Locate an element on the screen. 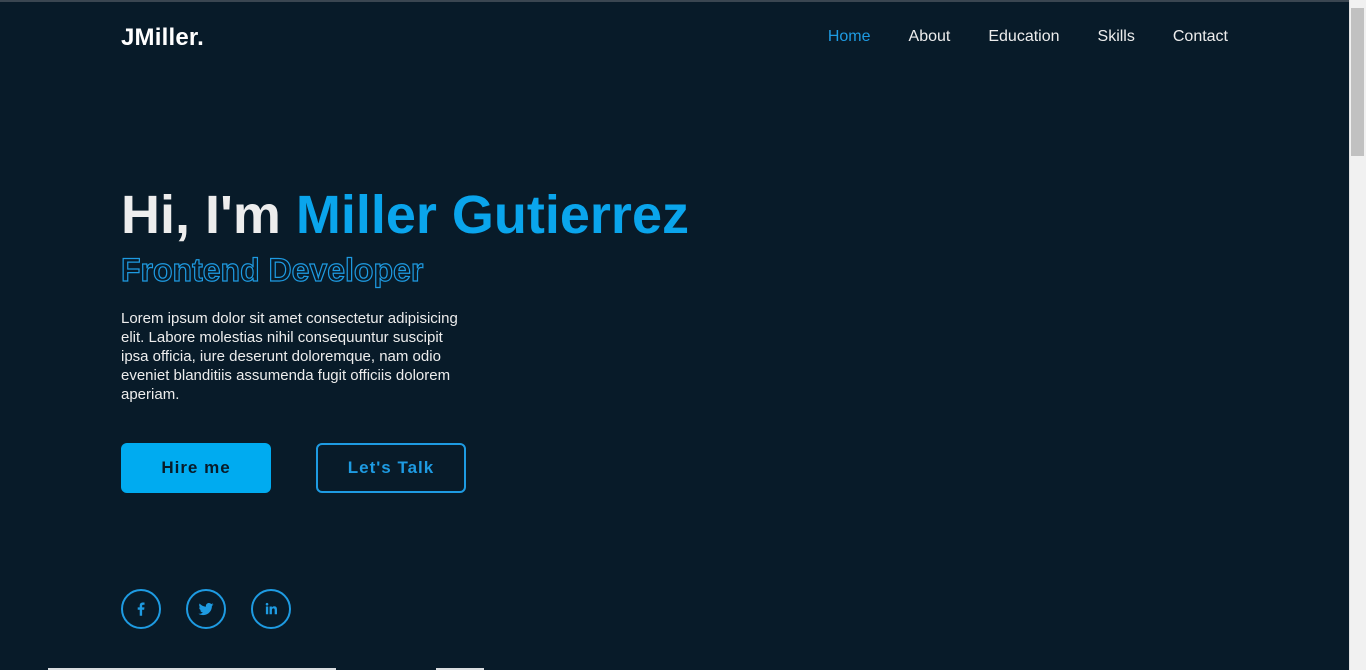 The image size is (1366, 670). nav-home-link: Home is located at coordinates (849, 37).